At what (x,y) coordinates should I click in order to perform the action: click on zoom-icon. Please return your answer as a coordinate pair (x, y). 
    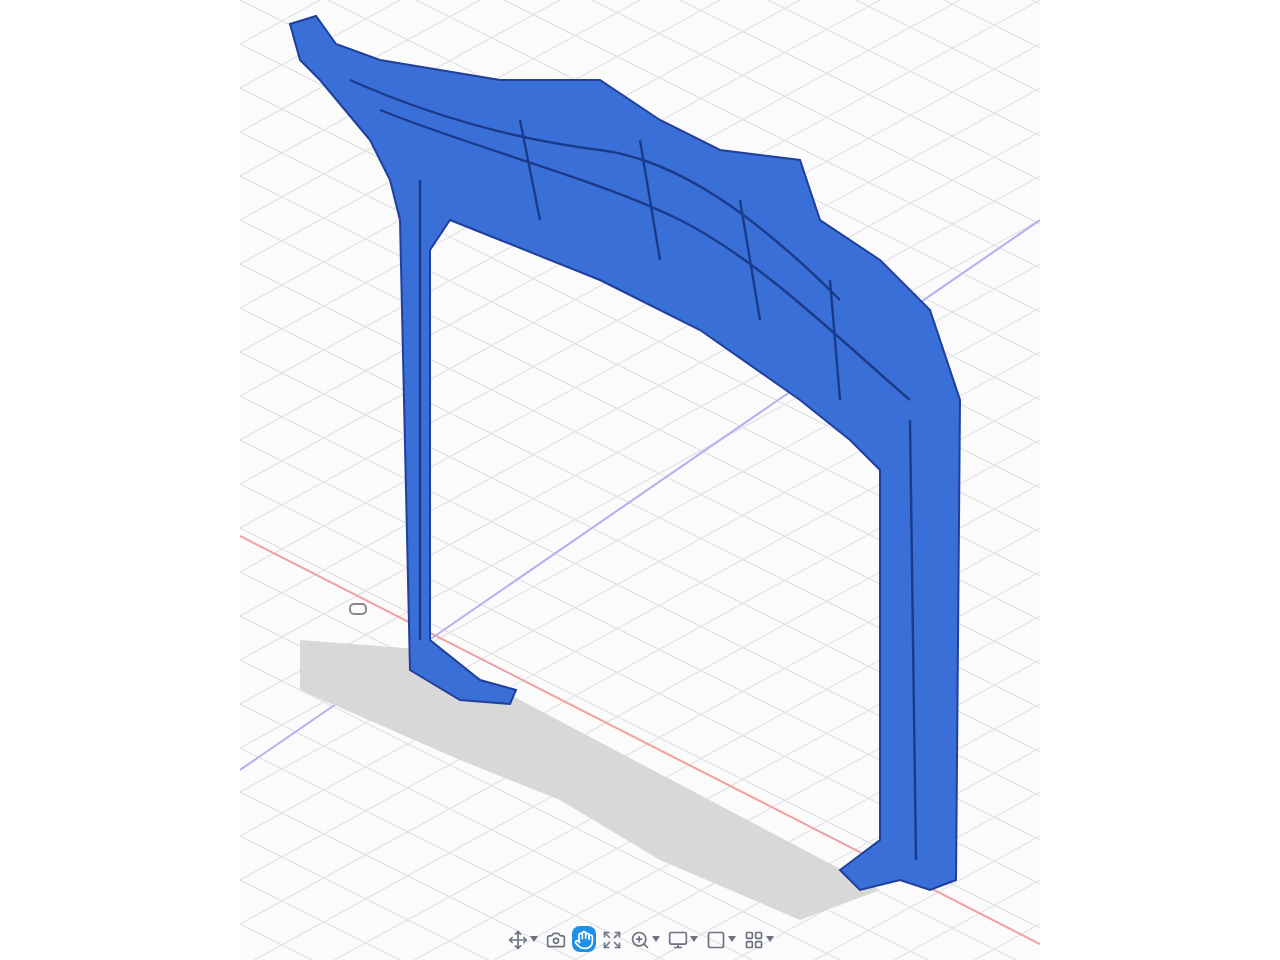
    Looking at the image, I should click on (639, 939).